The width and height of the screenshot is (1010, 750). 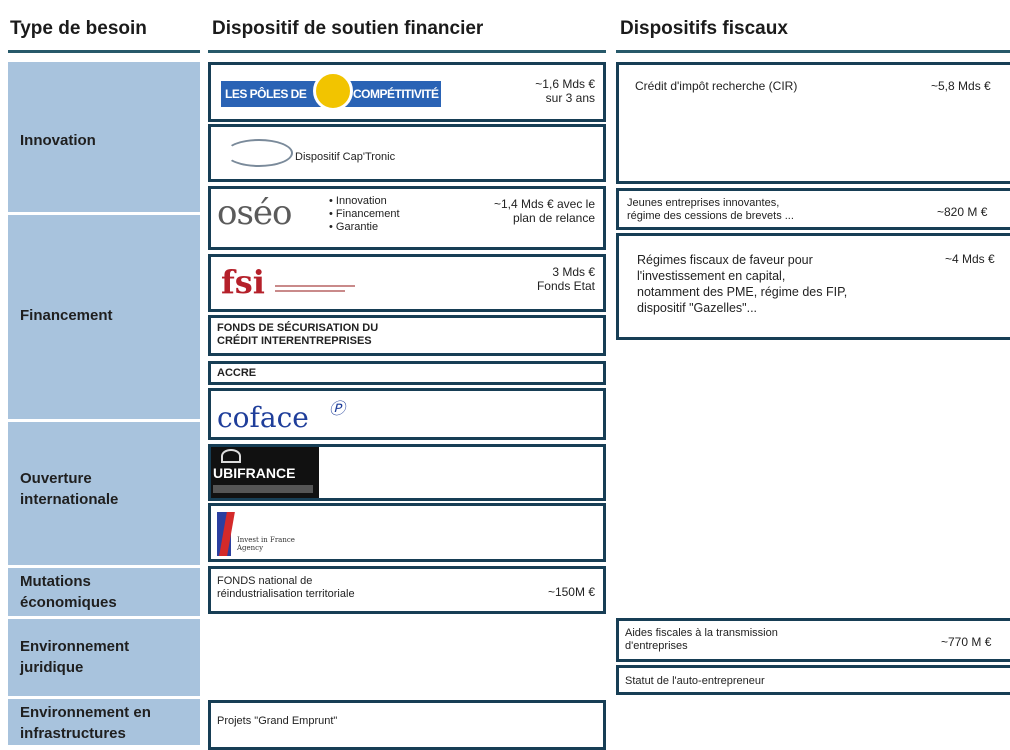 I want to click on category-financement: Financement, so click(x=104, y=317).